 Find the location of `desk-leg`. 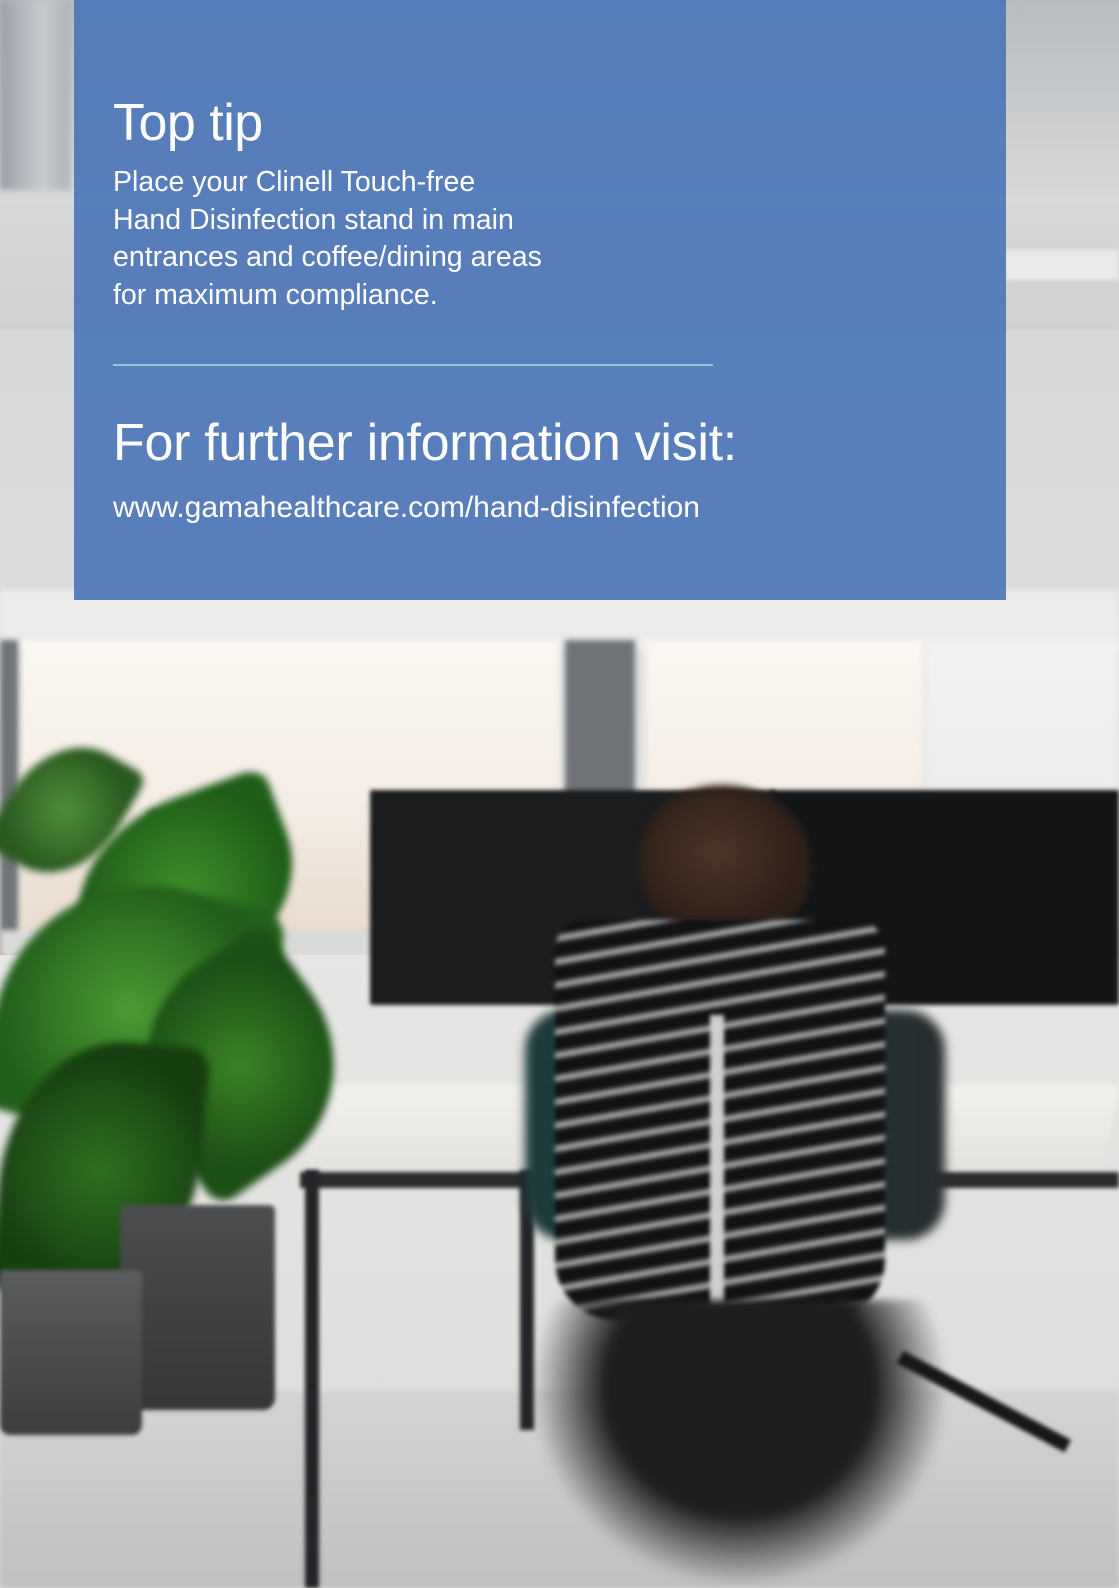

desk-leg is located at coordinates (312, 1379).